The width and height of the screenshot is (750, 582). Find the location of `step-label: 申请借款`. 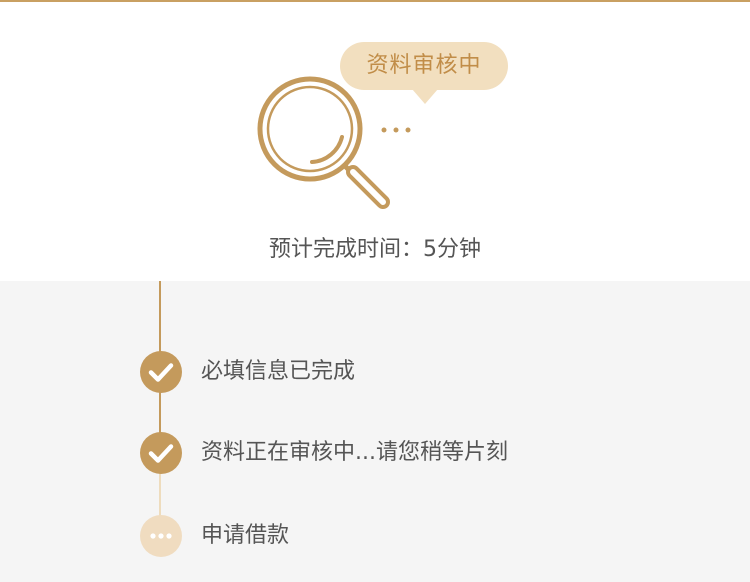

step-label: 申请借款 is located at coordinates (245, 535).